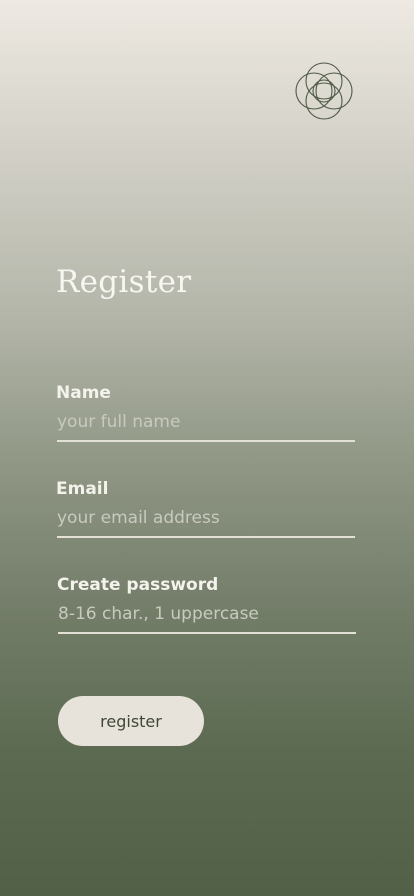 The image size is (414, 896). I want to click on email-field: Email, so click(205, 508).